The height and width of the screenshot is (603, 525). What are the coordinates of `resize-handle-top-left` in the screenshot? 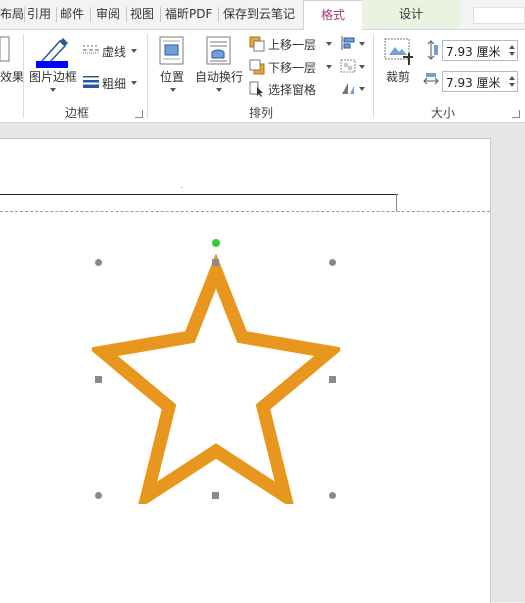 It's located at (98, 262).